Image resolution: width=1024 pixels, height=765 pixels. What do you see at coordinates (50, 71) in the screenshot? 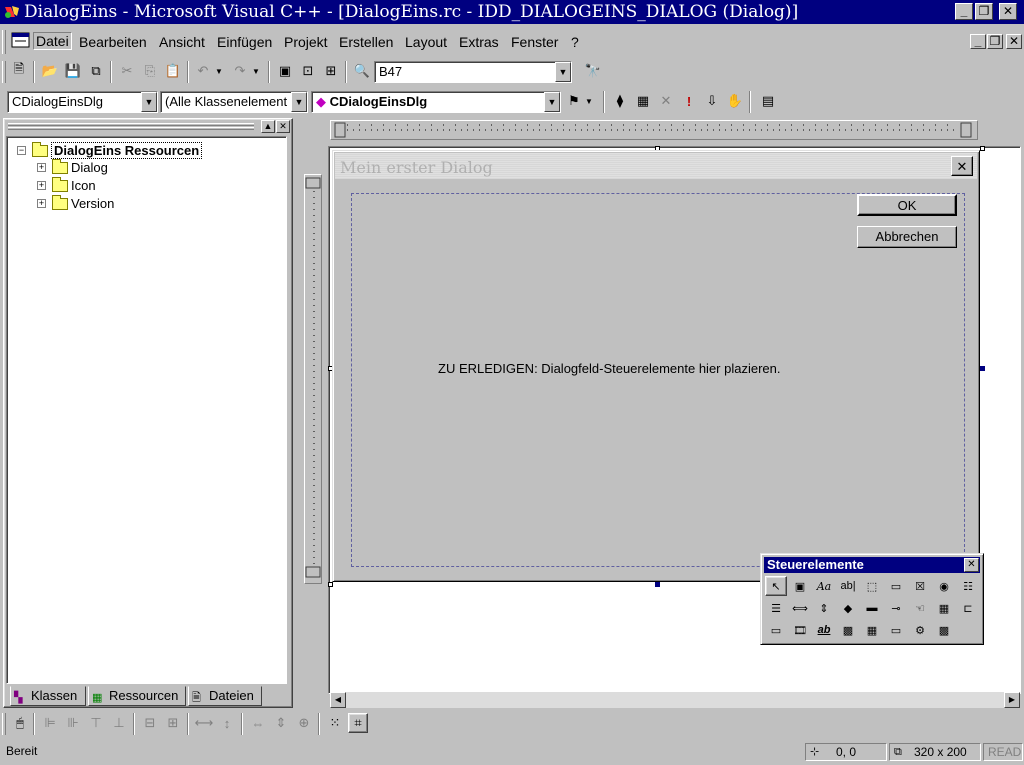
I see `open-folder-icon: 📂` at bounding box center [50, 71].